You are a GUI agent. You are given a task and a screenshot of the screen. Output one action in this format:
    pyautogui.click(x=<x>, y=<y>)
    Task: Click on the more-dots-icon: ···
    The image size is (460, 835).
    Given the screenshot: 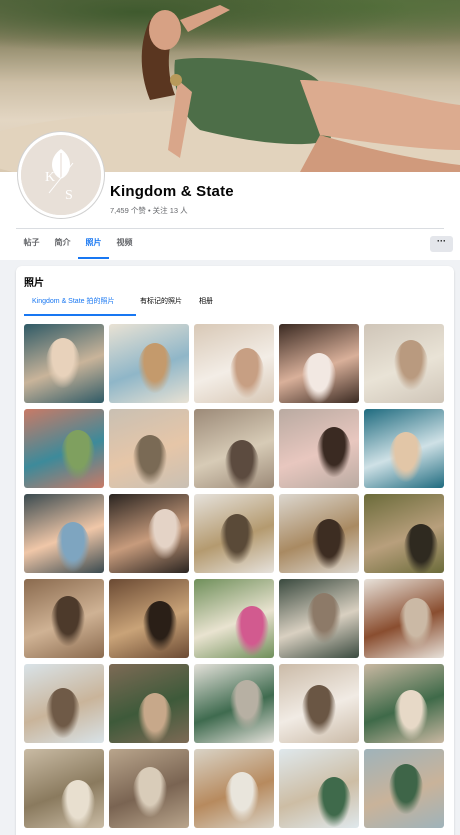 What is the action you would take?
    pyautogui.click(x=441, y=244)
    